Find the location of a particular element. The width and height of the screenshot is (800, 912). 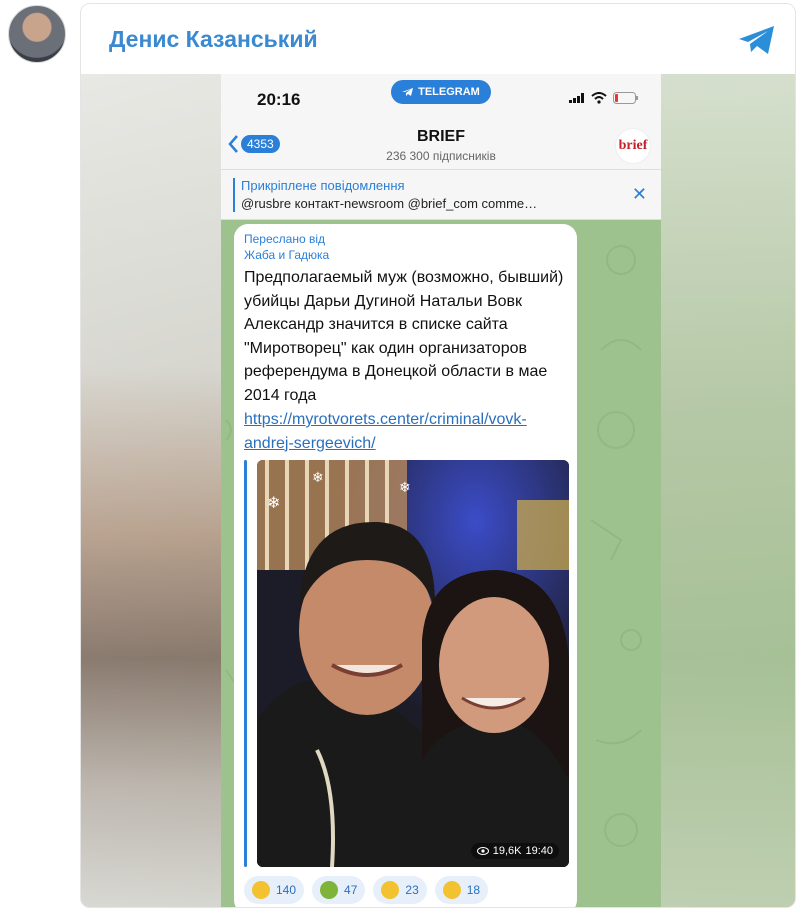

reactions-bar: 140 47 23 18 is located at coordinates (366, 890).